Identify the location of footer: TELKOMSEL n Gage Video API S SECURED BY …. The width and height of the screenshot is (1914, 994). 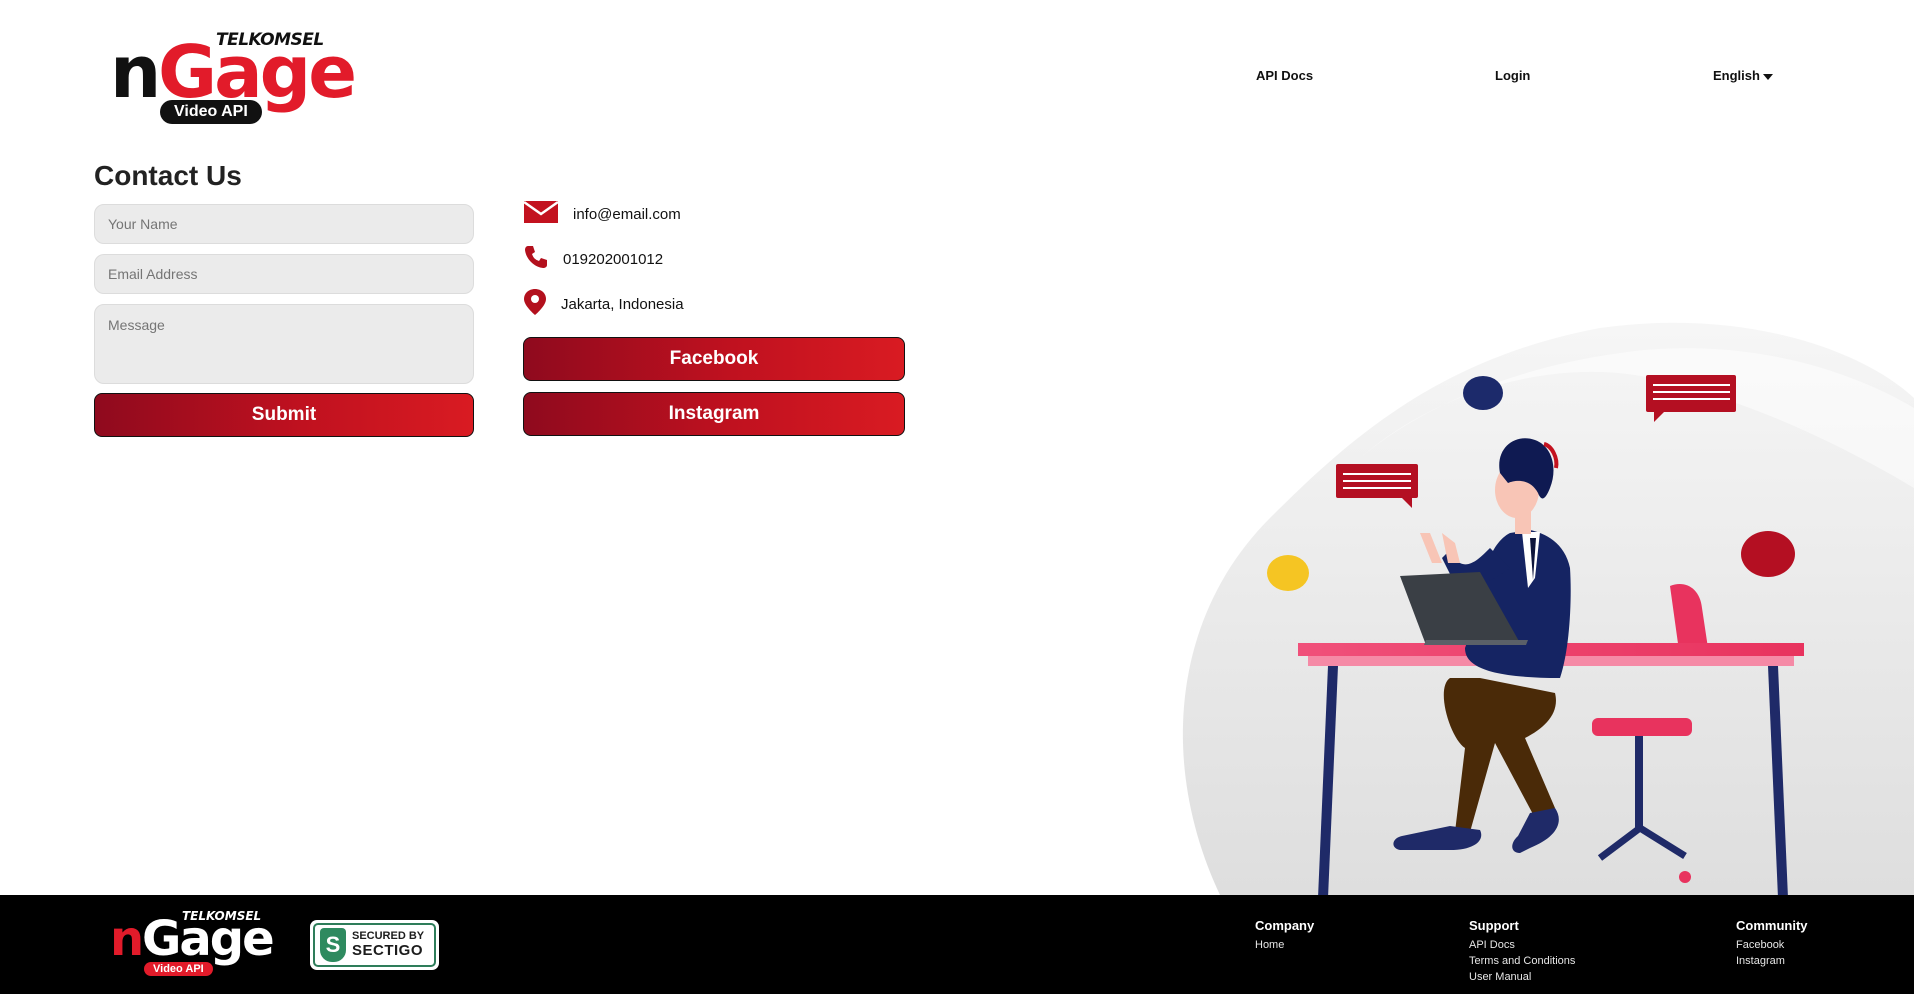
(957, 944).